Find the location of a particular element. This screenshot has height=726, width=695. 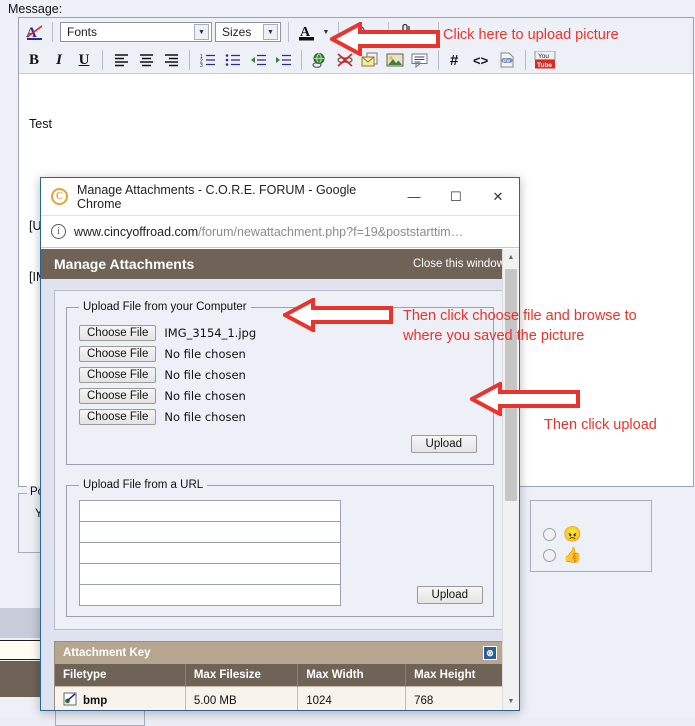

message-label: Message: is located at coordinates (35, 9).